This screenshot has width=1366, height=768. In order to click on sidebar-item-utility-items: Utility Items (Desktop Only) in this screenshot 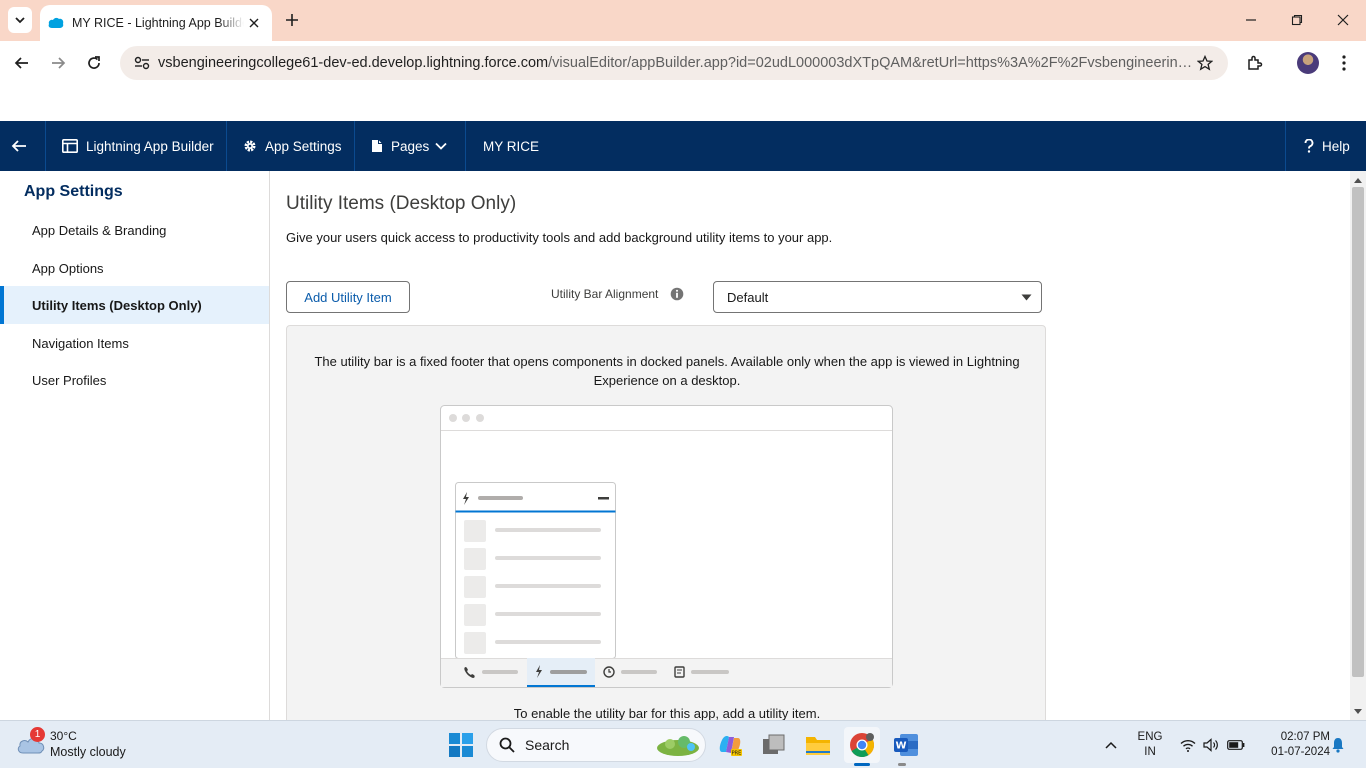, I will do `click(134, 305)`.